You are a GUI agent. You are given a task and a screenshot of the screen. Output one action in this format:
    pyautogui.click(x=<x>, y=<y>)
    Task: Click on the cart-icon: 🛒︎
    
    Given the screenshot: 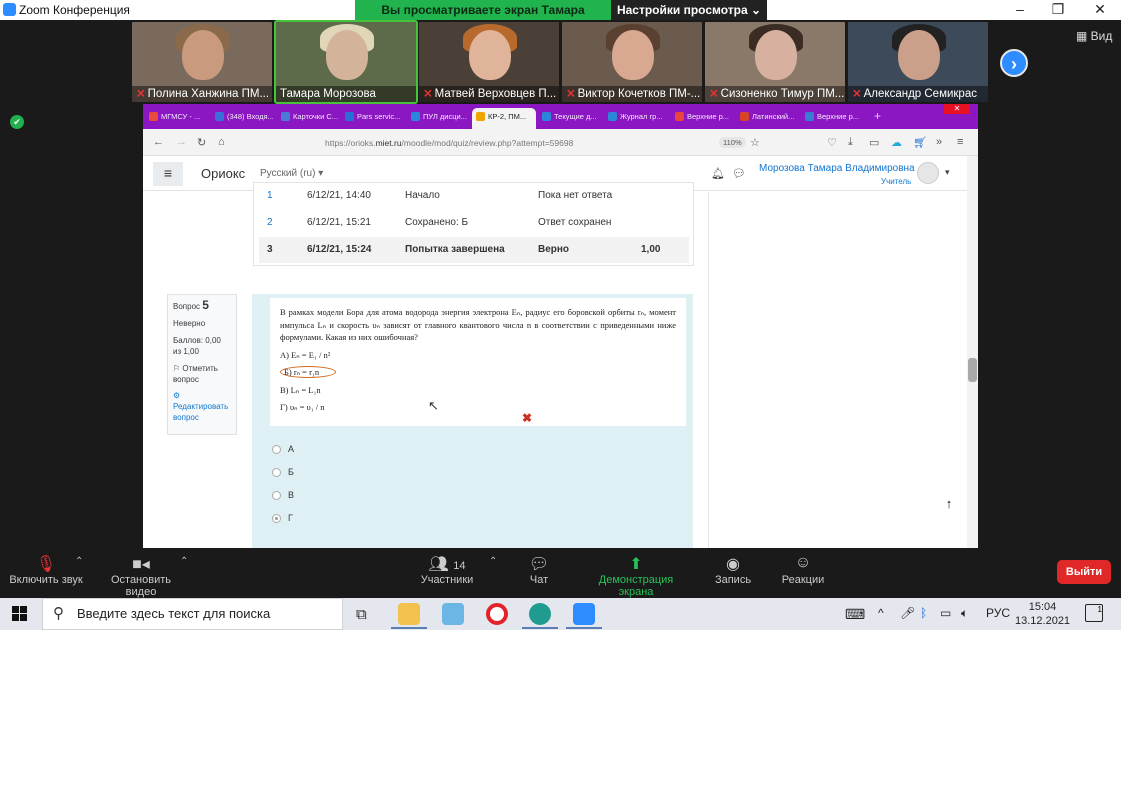 What is the action you would take?
    pyautogui.click(x=920, y=142)
    